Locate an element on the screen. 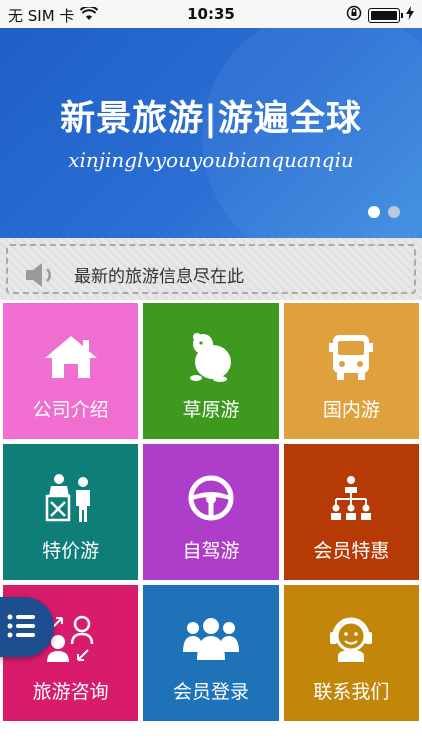  tile-label: 旅游咨询 is located at coordinates (70, 692).